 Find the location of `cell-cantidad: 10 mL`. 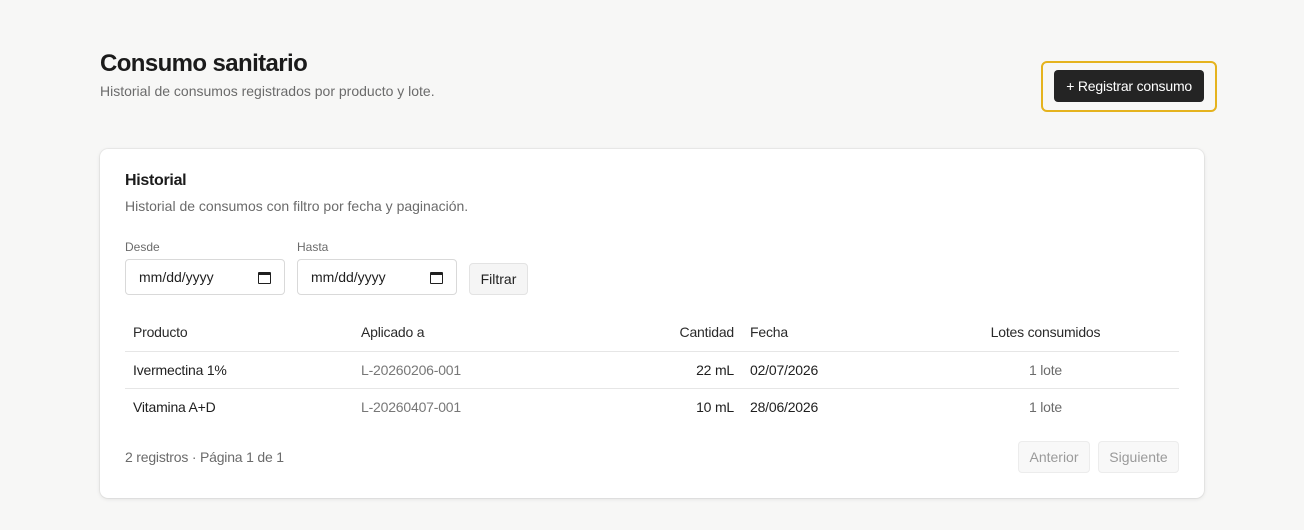

cell-cantidad: 10 mL is located at coordinates (715, 406).